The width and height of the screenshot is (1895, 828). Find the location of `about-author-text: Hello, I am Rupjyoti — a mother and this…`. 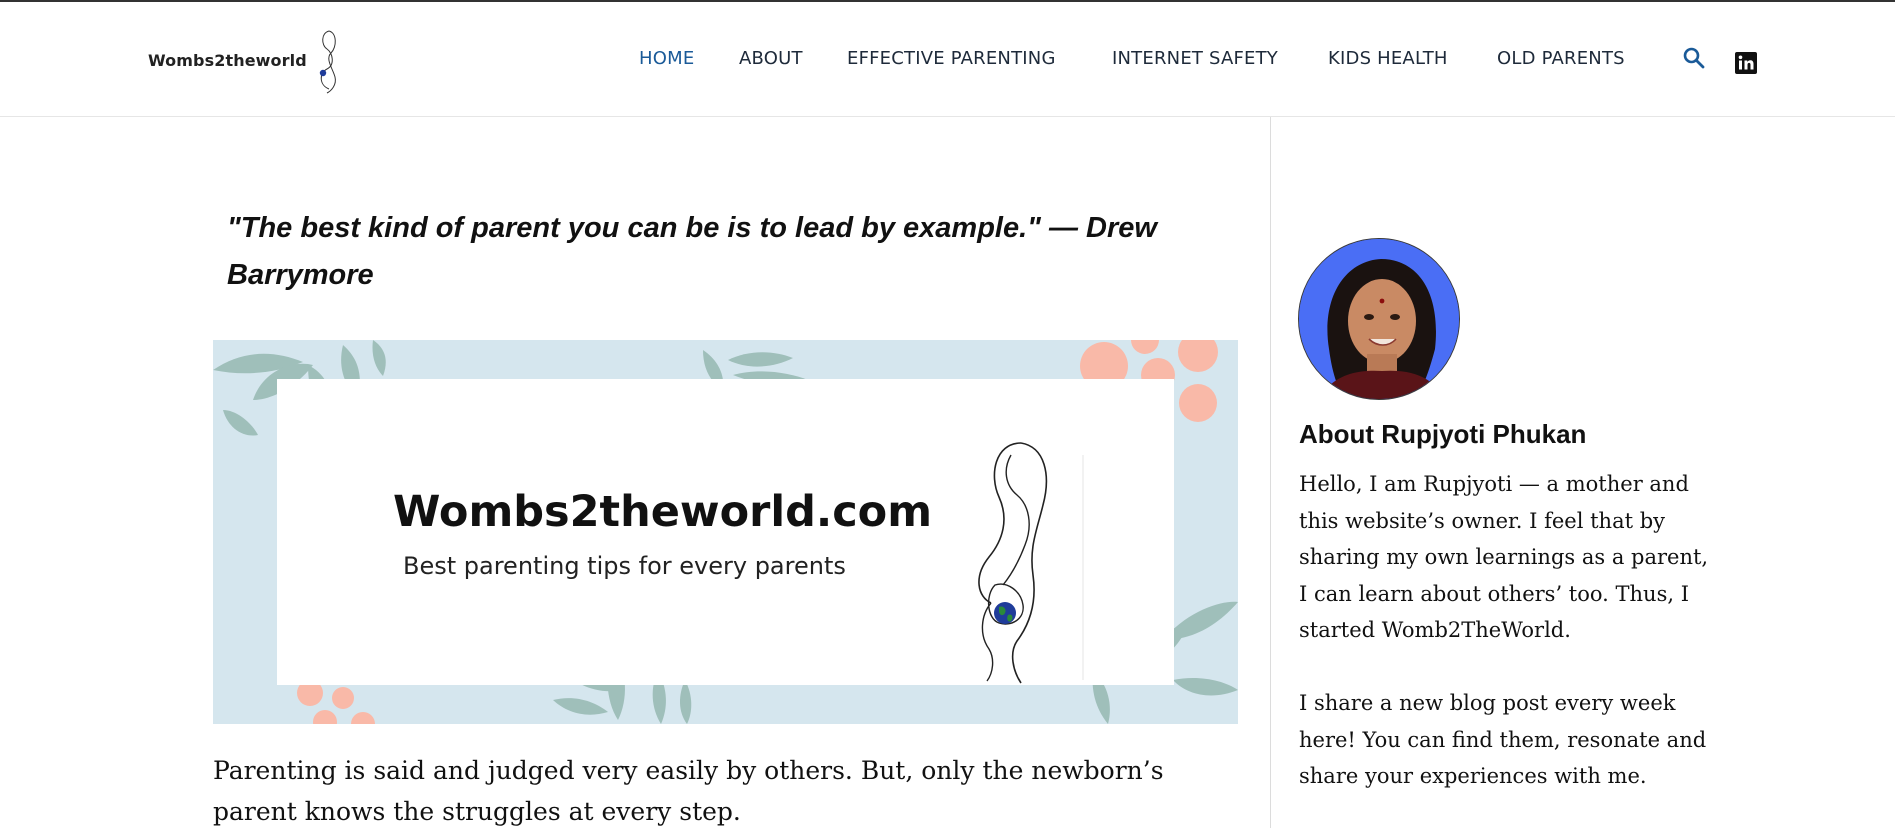

about-author-text: Hello, I am Rupjyoti — a mother and this… is located at coordinates (1509, 647).